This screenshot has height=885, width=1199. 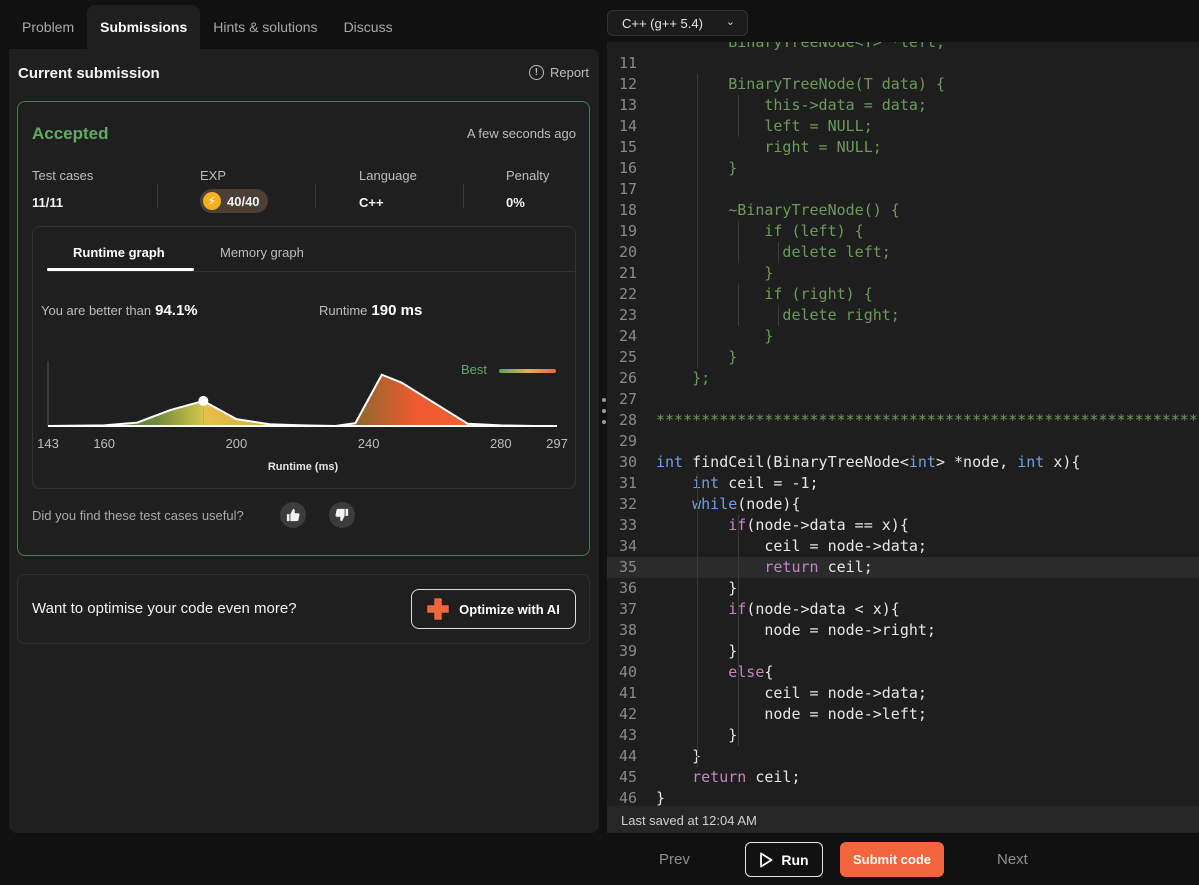 I want to click on report-label: Report, so click(x=569, y=72).